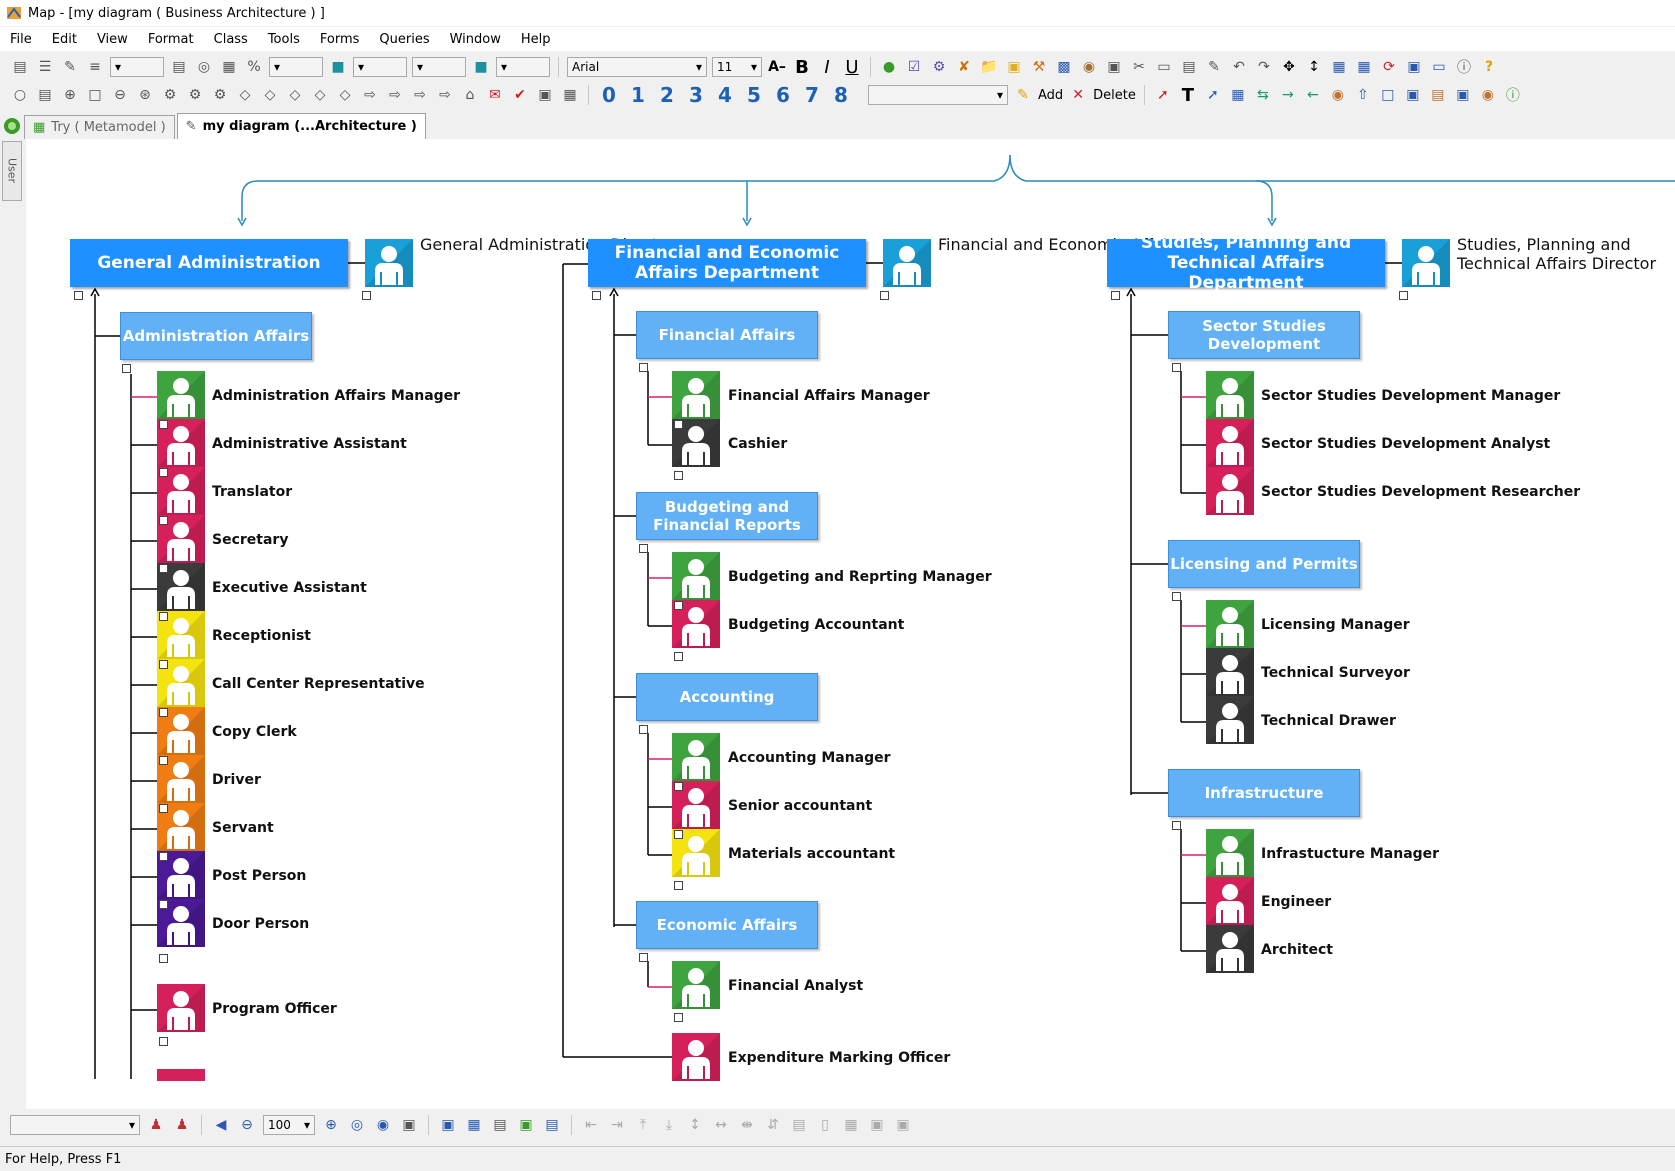  What do you see at coordinates (1263, 95) in the screenshot?
I see `link-tool-icon: ⇆` at bounding box center [1263, 95].